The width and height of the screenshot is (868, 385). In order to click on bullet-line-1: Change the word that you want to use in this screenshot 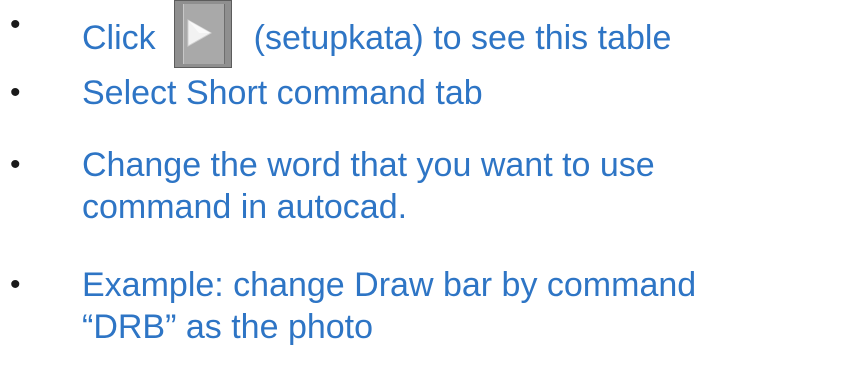, I will do `click(368, 165)`.